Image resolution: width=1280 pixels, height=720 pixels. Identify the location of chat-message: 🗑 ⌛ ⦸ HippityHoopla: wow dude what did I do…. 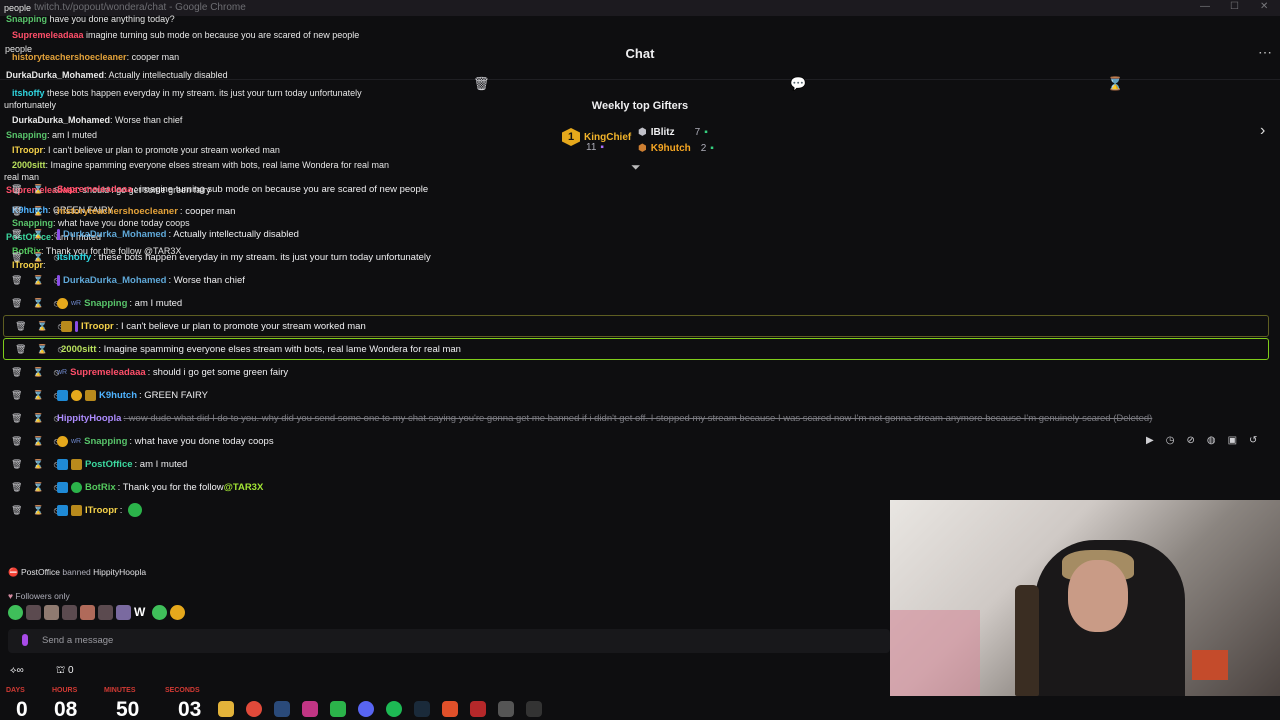
(635, 418).